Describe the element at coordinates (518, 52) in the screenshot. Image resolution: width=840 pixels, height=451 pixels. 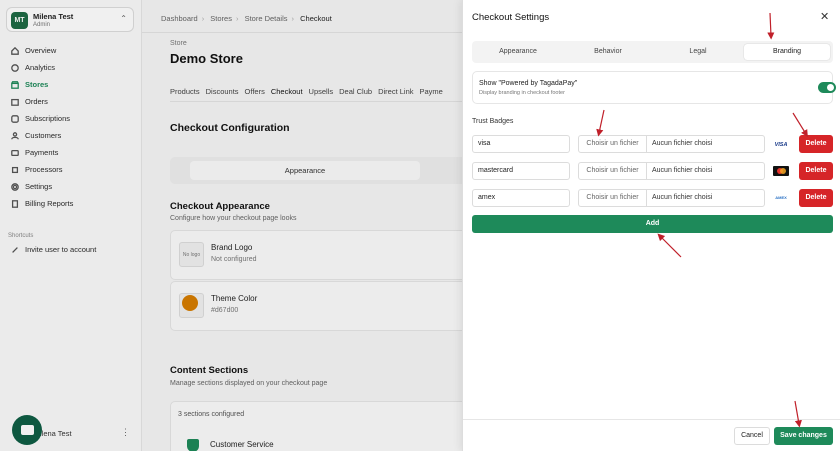
I see `tab-appearance: Appearance` at that location.